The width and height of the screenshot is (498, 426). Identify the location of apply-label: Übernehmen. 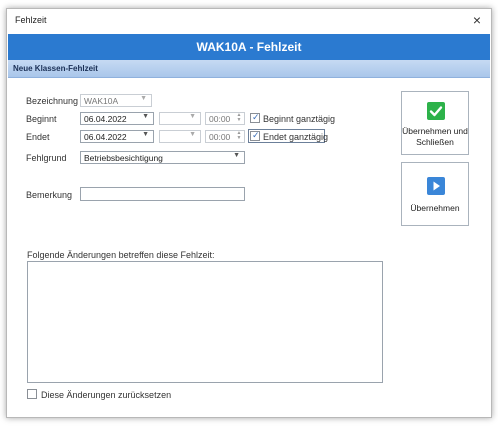
(435, 208).